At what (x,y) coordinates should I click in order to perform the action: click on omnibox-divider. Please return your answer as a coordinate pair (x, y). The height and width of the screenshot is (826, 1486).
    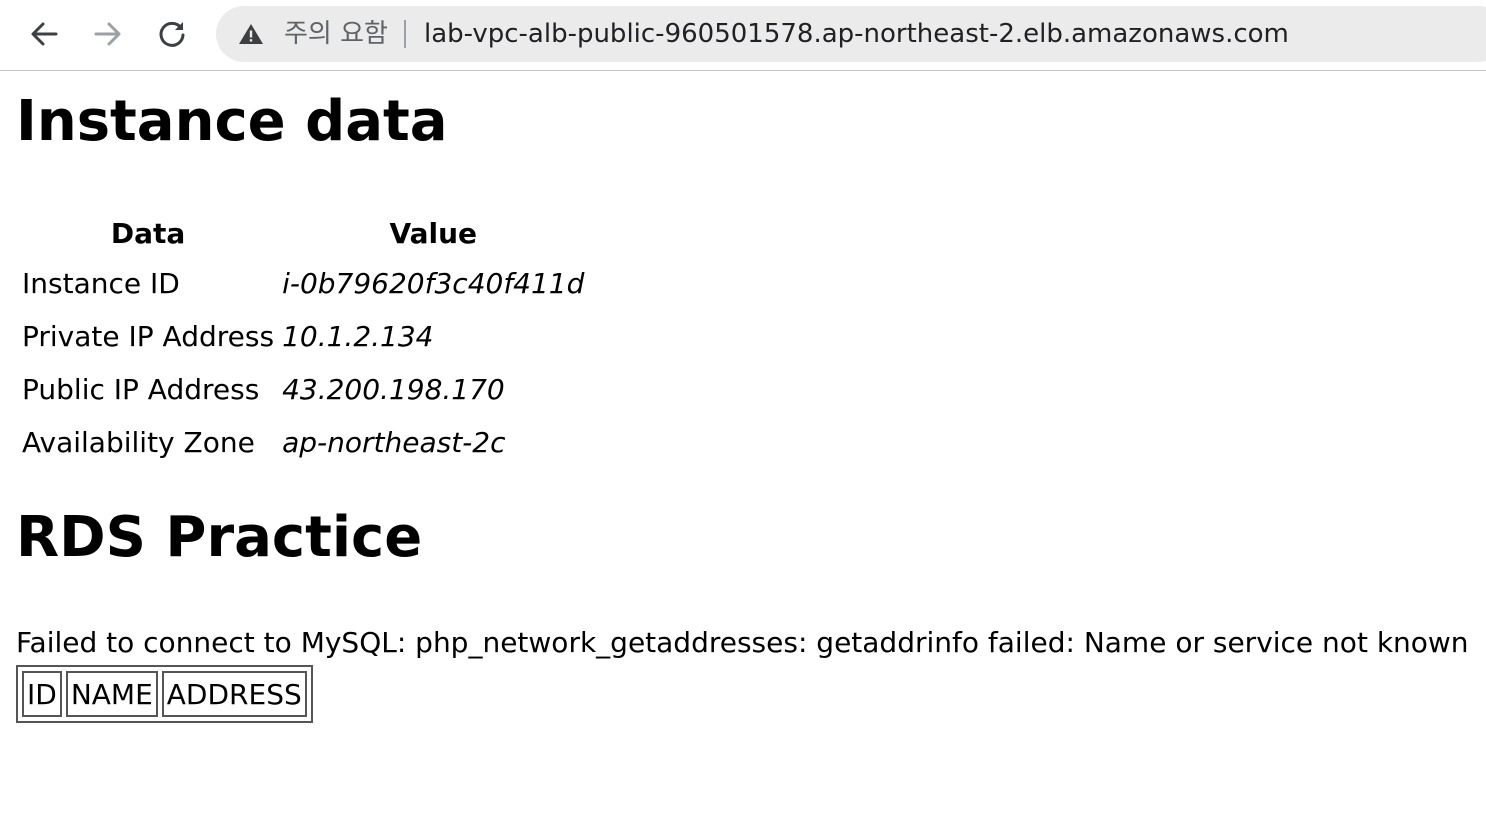
    Looking at the image, I should click on (405, 34).